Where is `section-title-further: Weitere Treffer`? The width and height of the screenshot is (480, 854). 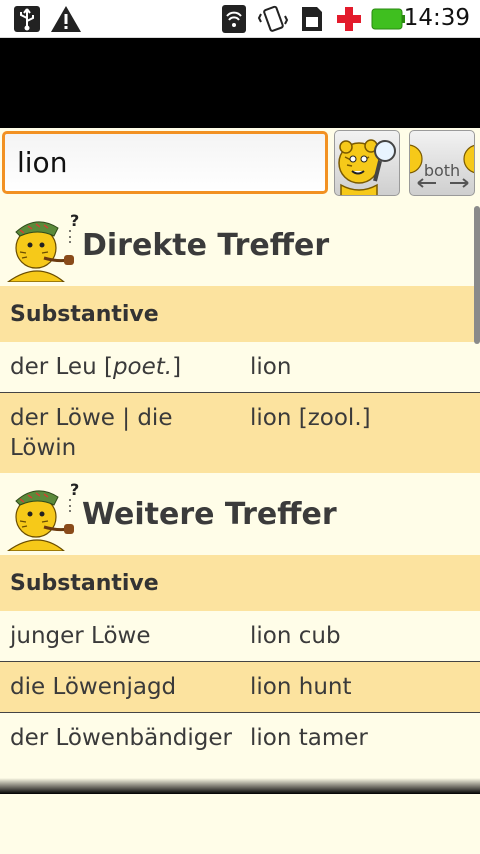 section-title-further: Weitere Treffer is located at coordinates (209, 514).